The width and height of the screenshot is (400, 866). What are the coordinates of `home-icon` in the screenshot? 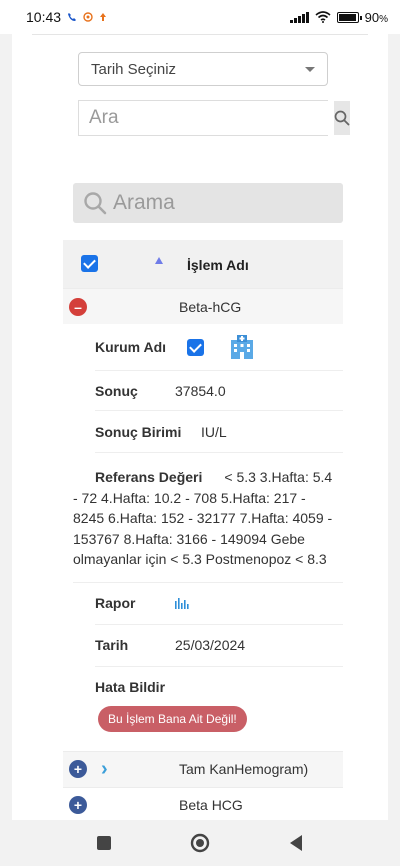 It's located at (200, 843).